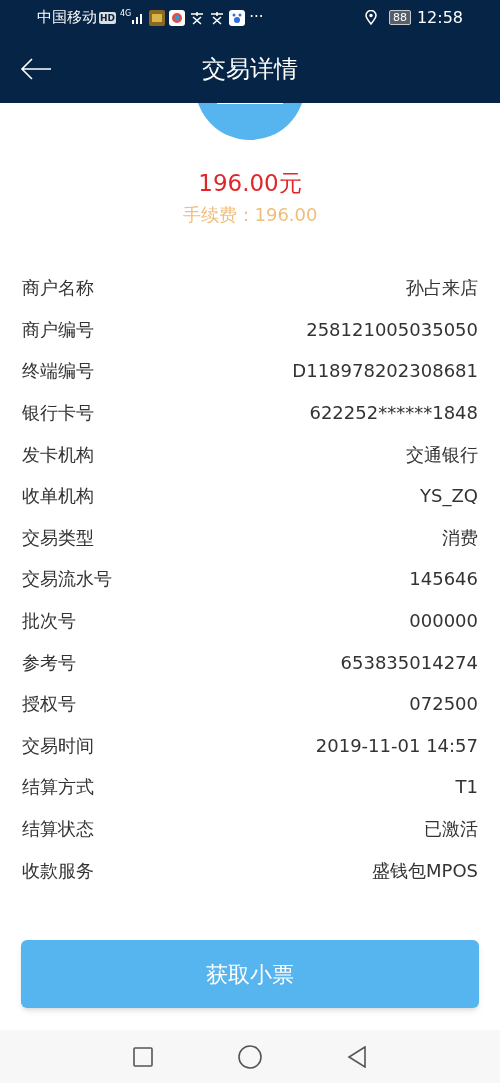 Image resolution: width=500 pixels, height=1083 pixels. What do you see at coordinates (58, 829) in the screenshot?
I see `detail-label: 结算状态` at bounding box center [58, 829].